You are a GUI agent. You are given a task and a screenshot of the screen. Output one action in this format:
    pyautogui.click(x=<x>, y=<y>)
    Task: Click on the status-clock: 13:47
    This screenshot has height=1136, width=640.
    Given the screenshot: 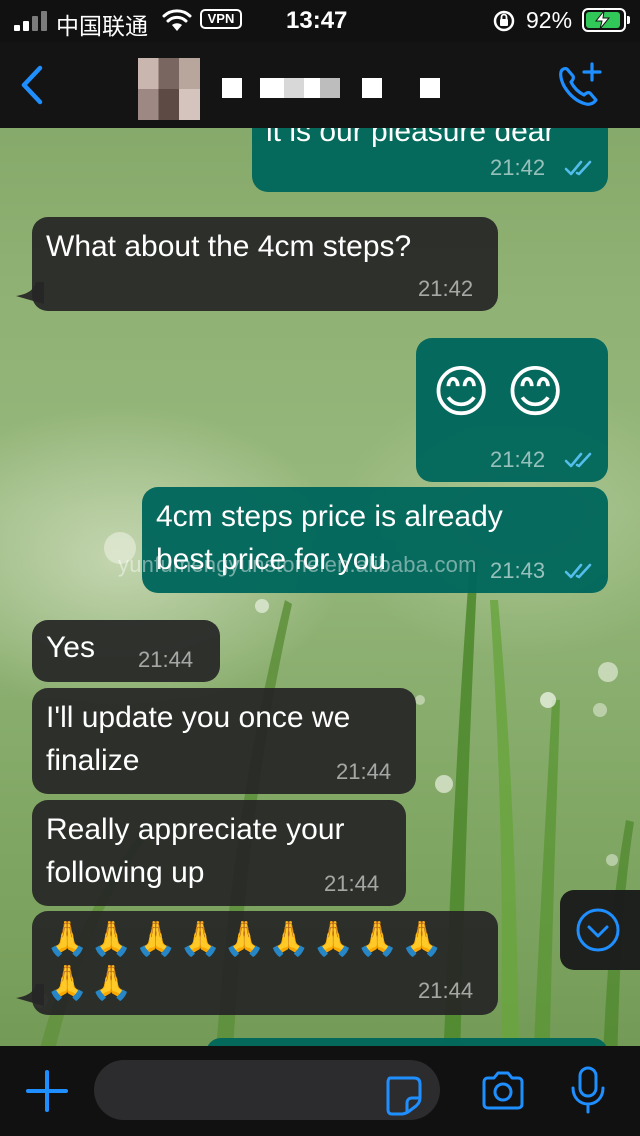 What is the action you would take?
    pyautogui.click(x=317, y=20)
    